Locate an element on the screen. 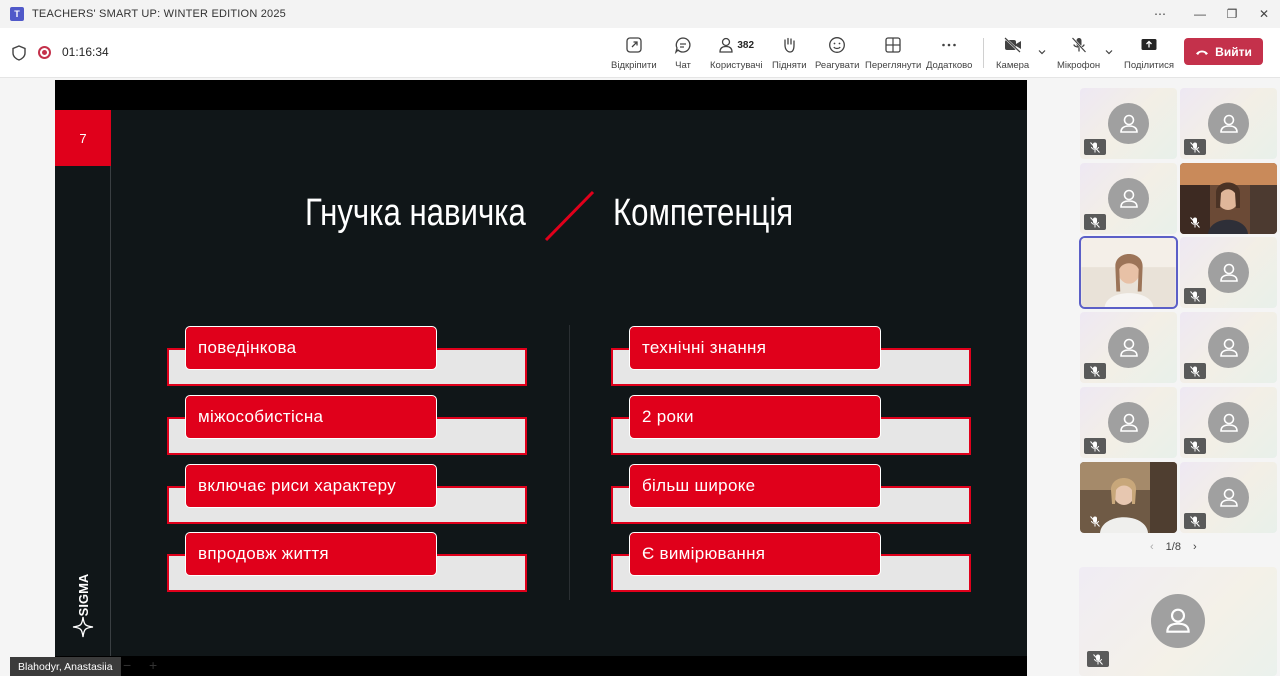 This screenshot has width=1280, height=676. microphone-button: Мікрофон is located at coordinates (1078, 54).